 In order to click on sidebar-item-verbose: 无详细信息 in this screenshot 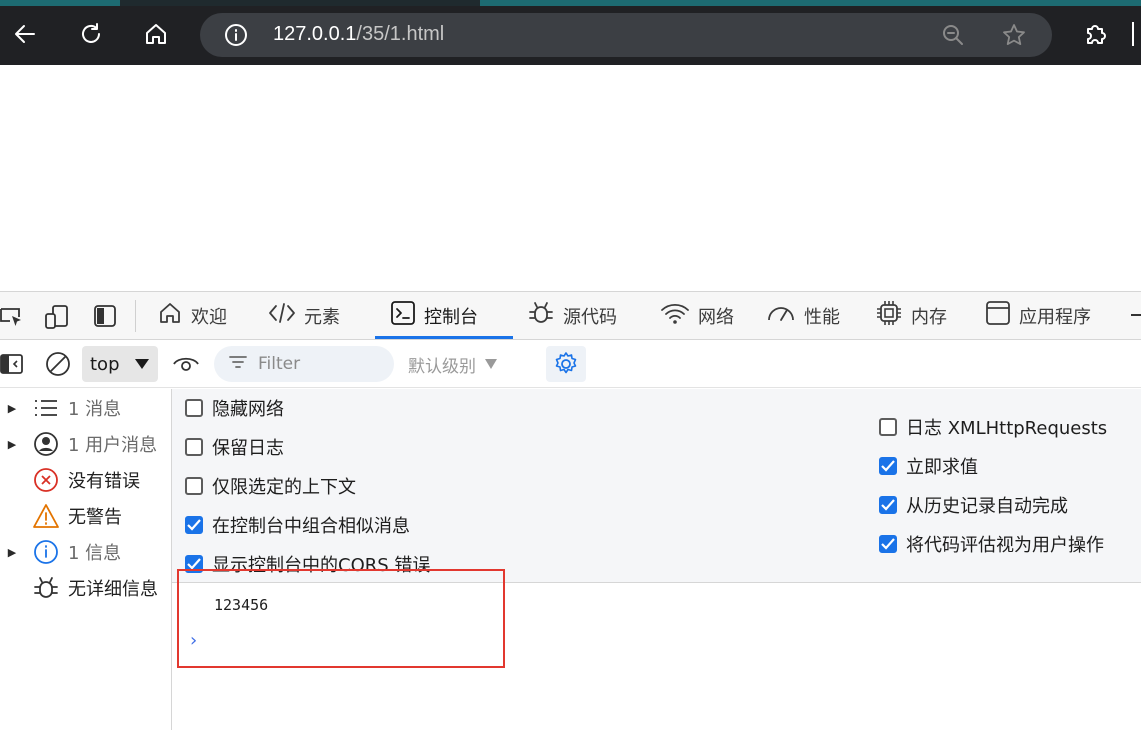, I will do `click(86, 588)`.